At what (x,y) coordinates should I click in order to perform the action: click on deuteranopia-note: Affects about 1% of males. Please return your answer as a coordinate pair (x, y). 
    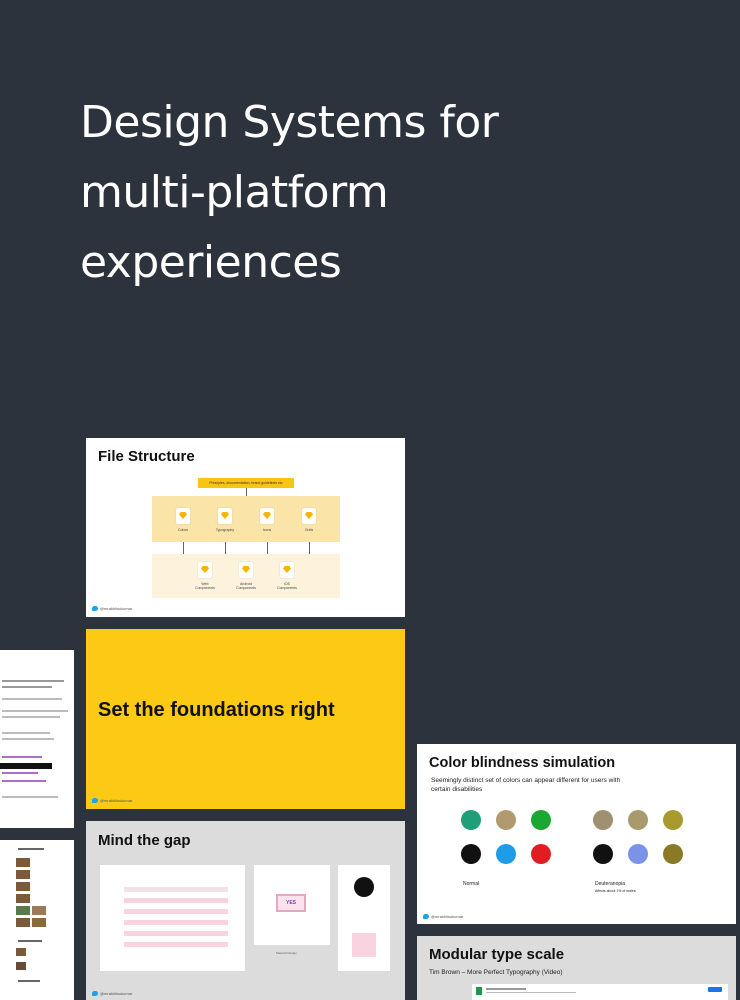
    Looking at the image, I should click on (615, 891).